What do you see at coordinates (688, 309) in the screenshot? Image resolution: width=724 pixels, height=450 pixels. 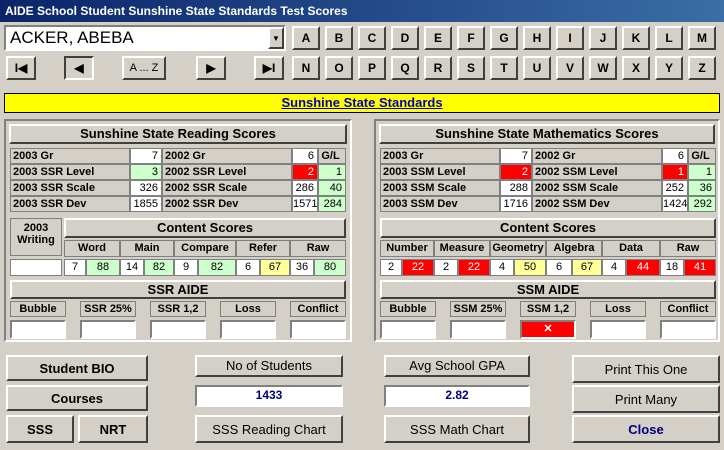 I see `ssm-aide-col: Conflict` at bounding box center [688, 309].